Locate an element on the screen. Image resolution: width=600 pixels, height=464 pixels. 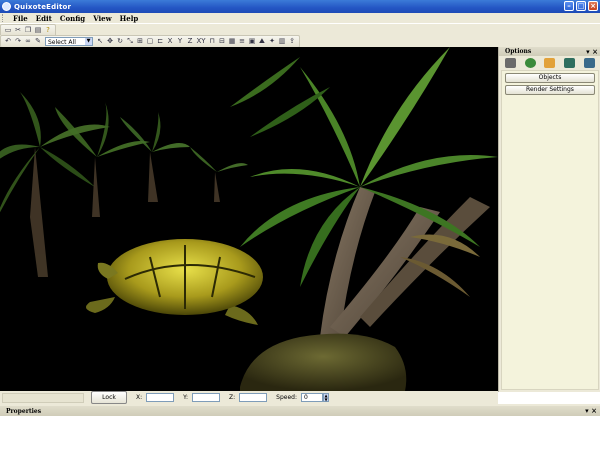
speed-label: Speed: is located at coordinates (287, 397).